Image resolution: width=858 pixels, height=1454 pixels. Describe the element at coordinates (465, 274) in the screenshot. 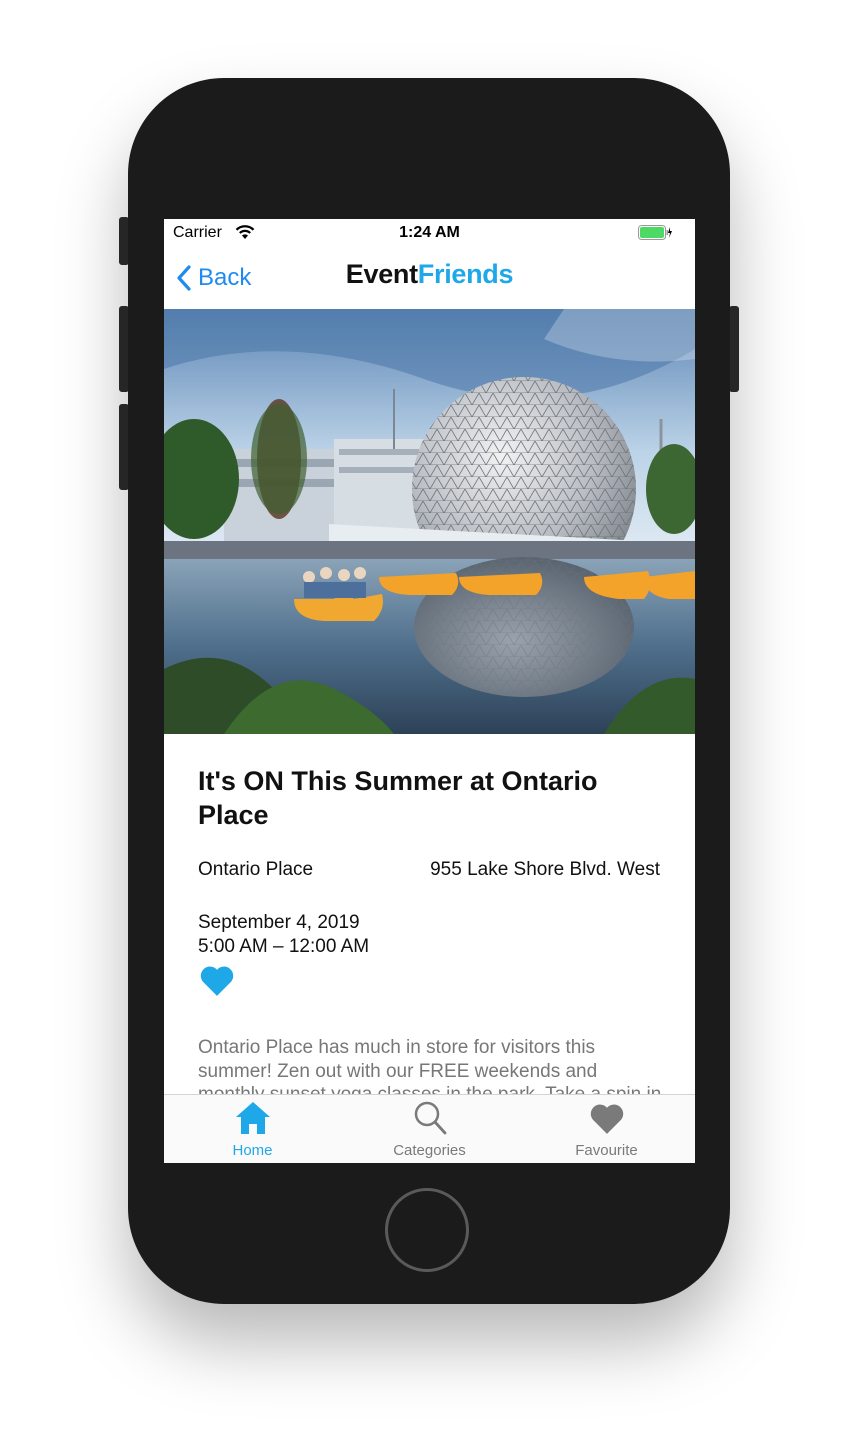

I see `app-title-friends: Friends` at that location.